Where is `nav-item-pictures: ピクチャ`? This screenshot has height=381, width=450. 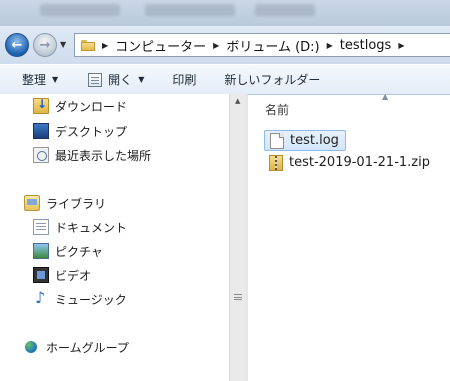 nav-item-pictures: ピクチャ is located at coordinates (68, 251).